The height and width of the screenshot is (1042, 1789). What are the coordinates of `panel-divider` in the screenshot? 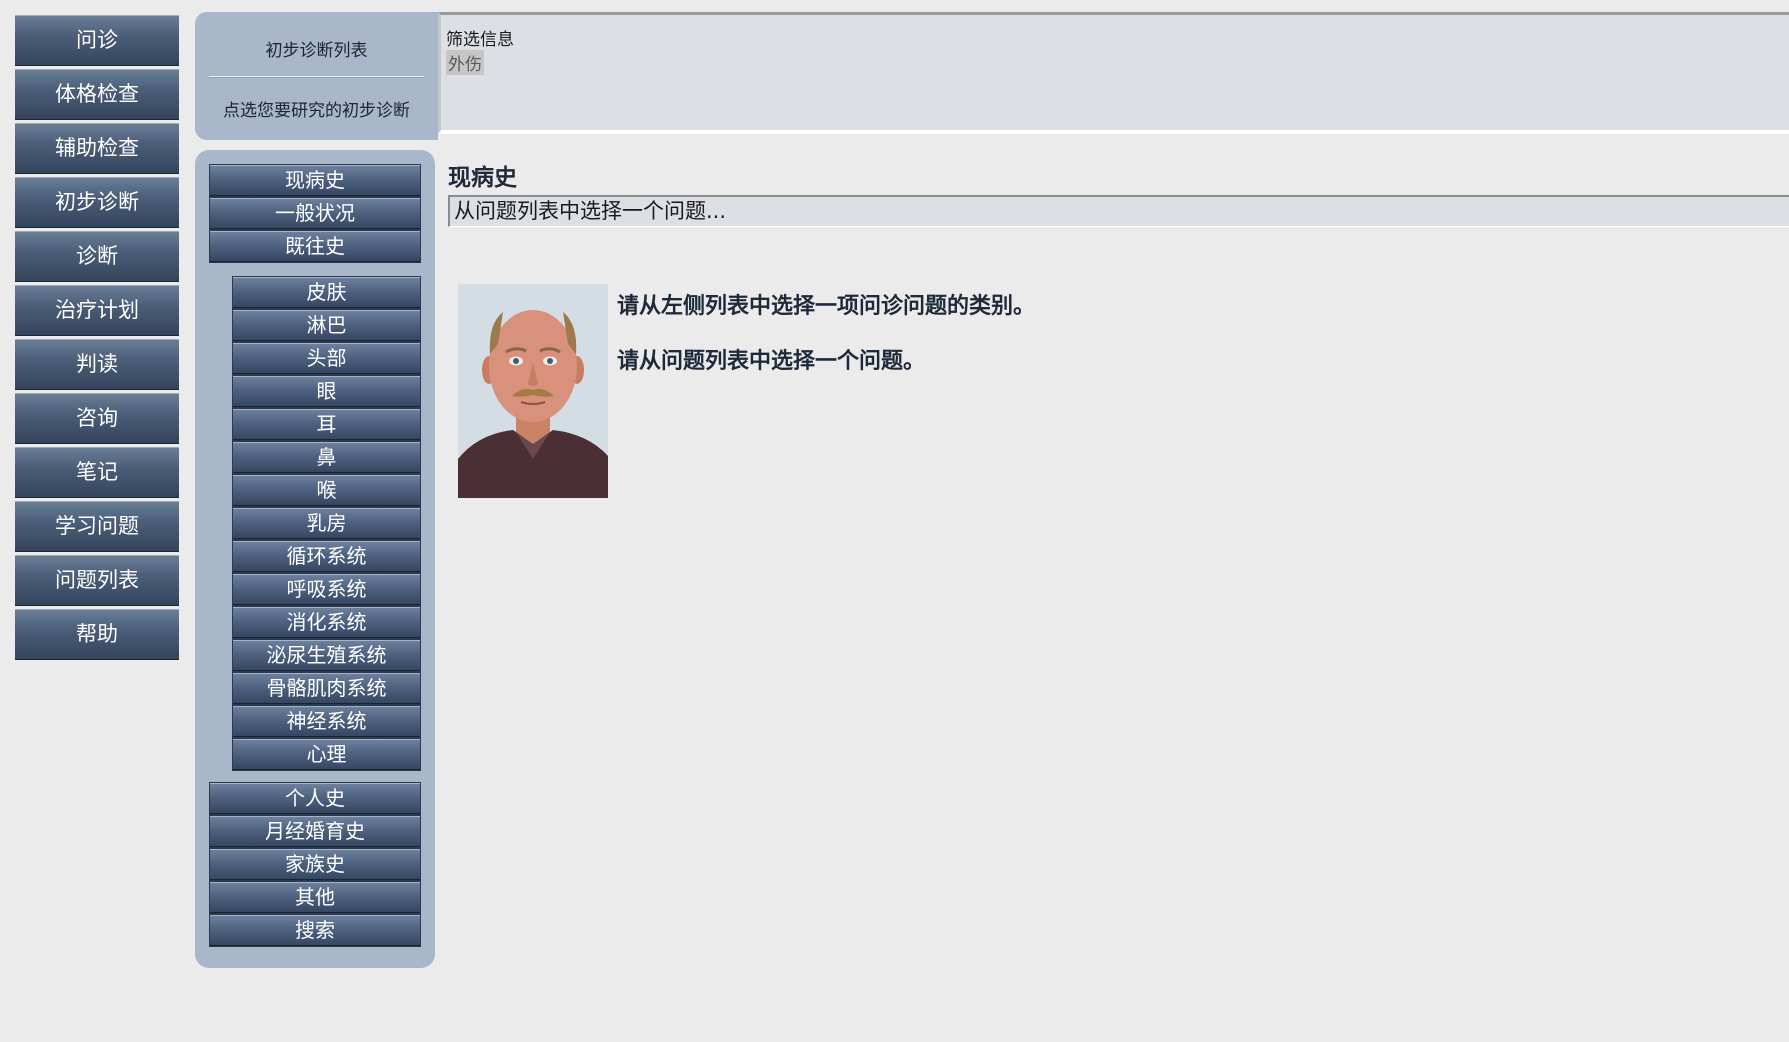 It's located at (316, 77).